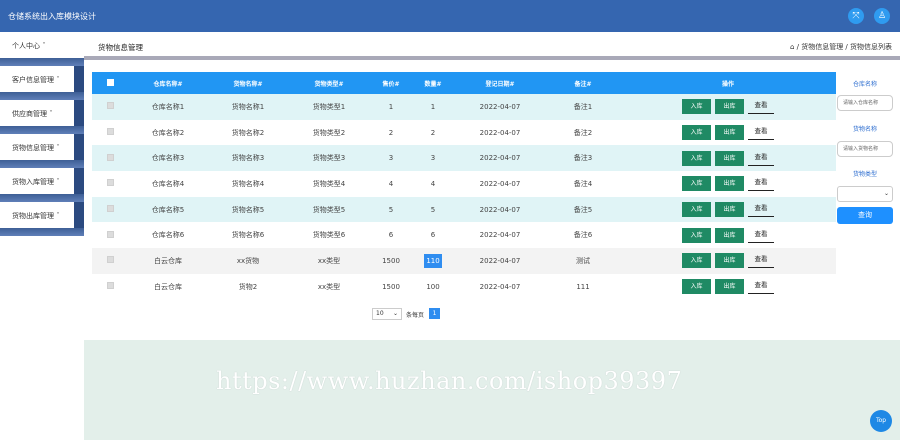  I want to click on table-row: 仓库名称2 货物名称2 货物类型2 2 2 2022-04-07 备注2 入库 出库 查看, so click(464, 132).